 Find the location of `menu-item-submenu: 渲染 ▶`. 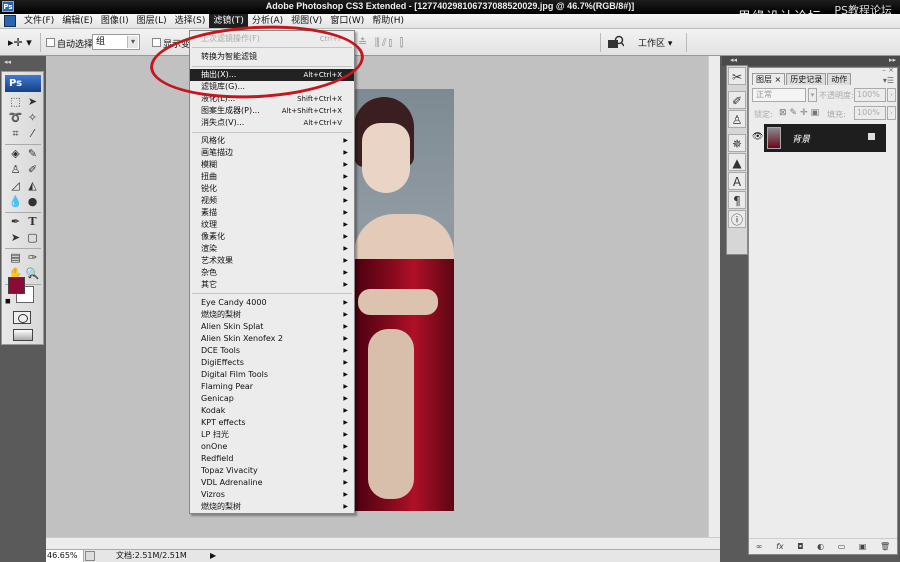

menu-item-submenu: 渲染 ▶ is located at coordinates (272, 249).